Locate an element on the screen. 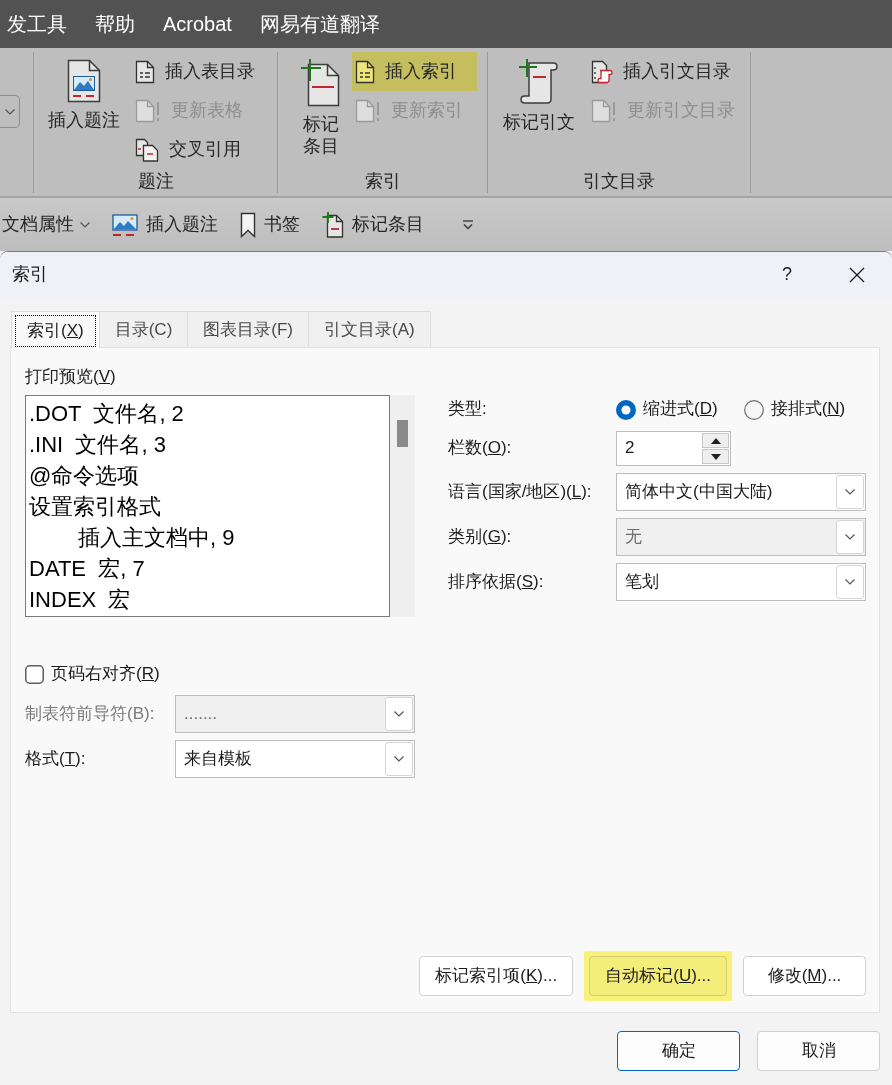 The image size is (892, 1085). dropdown-field: 笔划 is located at coordinates (741, 582).